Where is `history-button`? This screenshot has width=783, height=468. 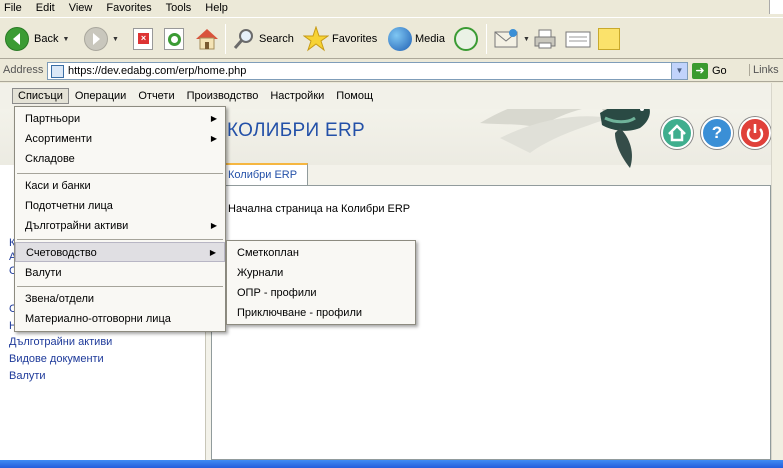
history-button is located at coordinates (466, 39).